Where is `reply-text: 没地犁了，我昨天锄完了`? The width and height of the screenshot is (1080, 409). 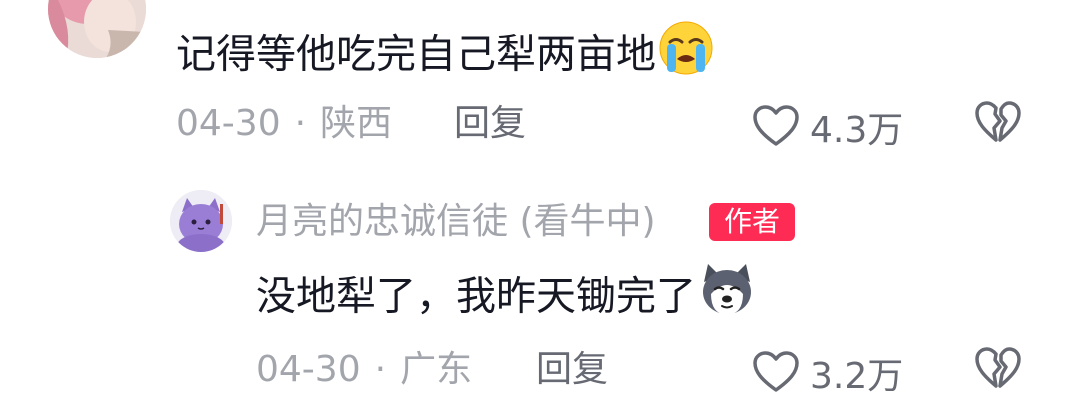 reply-text: 没地犁了，我昨天锄完了 is located at coordinates (506, 296).